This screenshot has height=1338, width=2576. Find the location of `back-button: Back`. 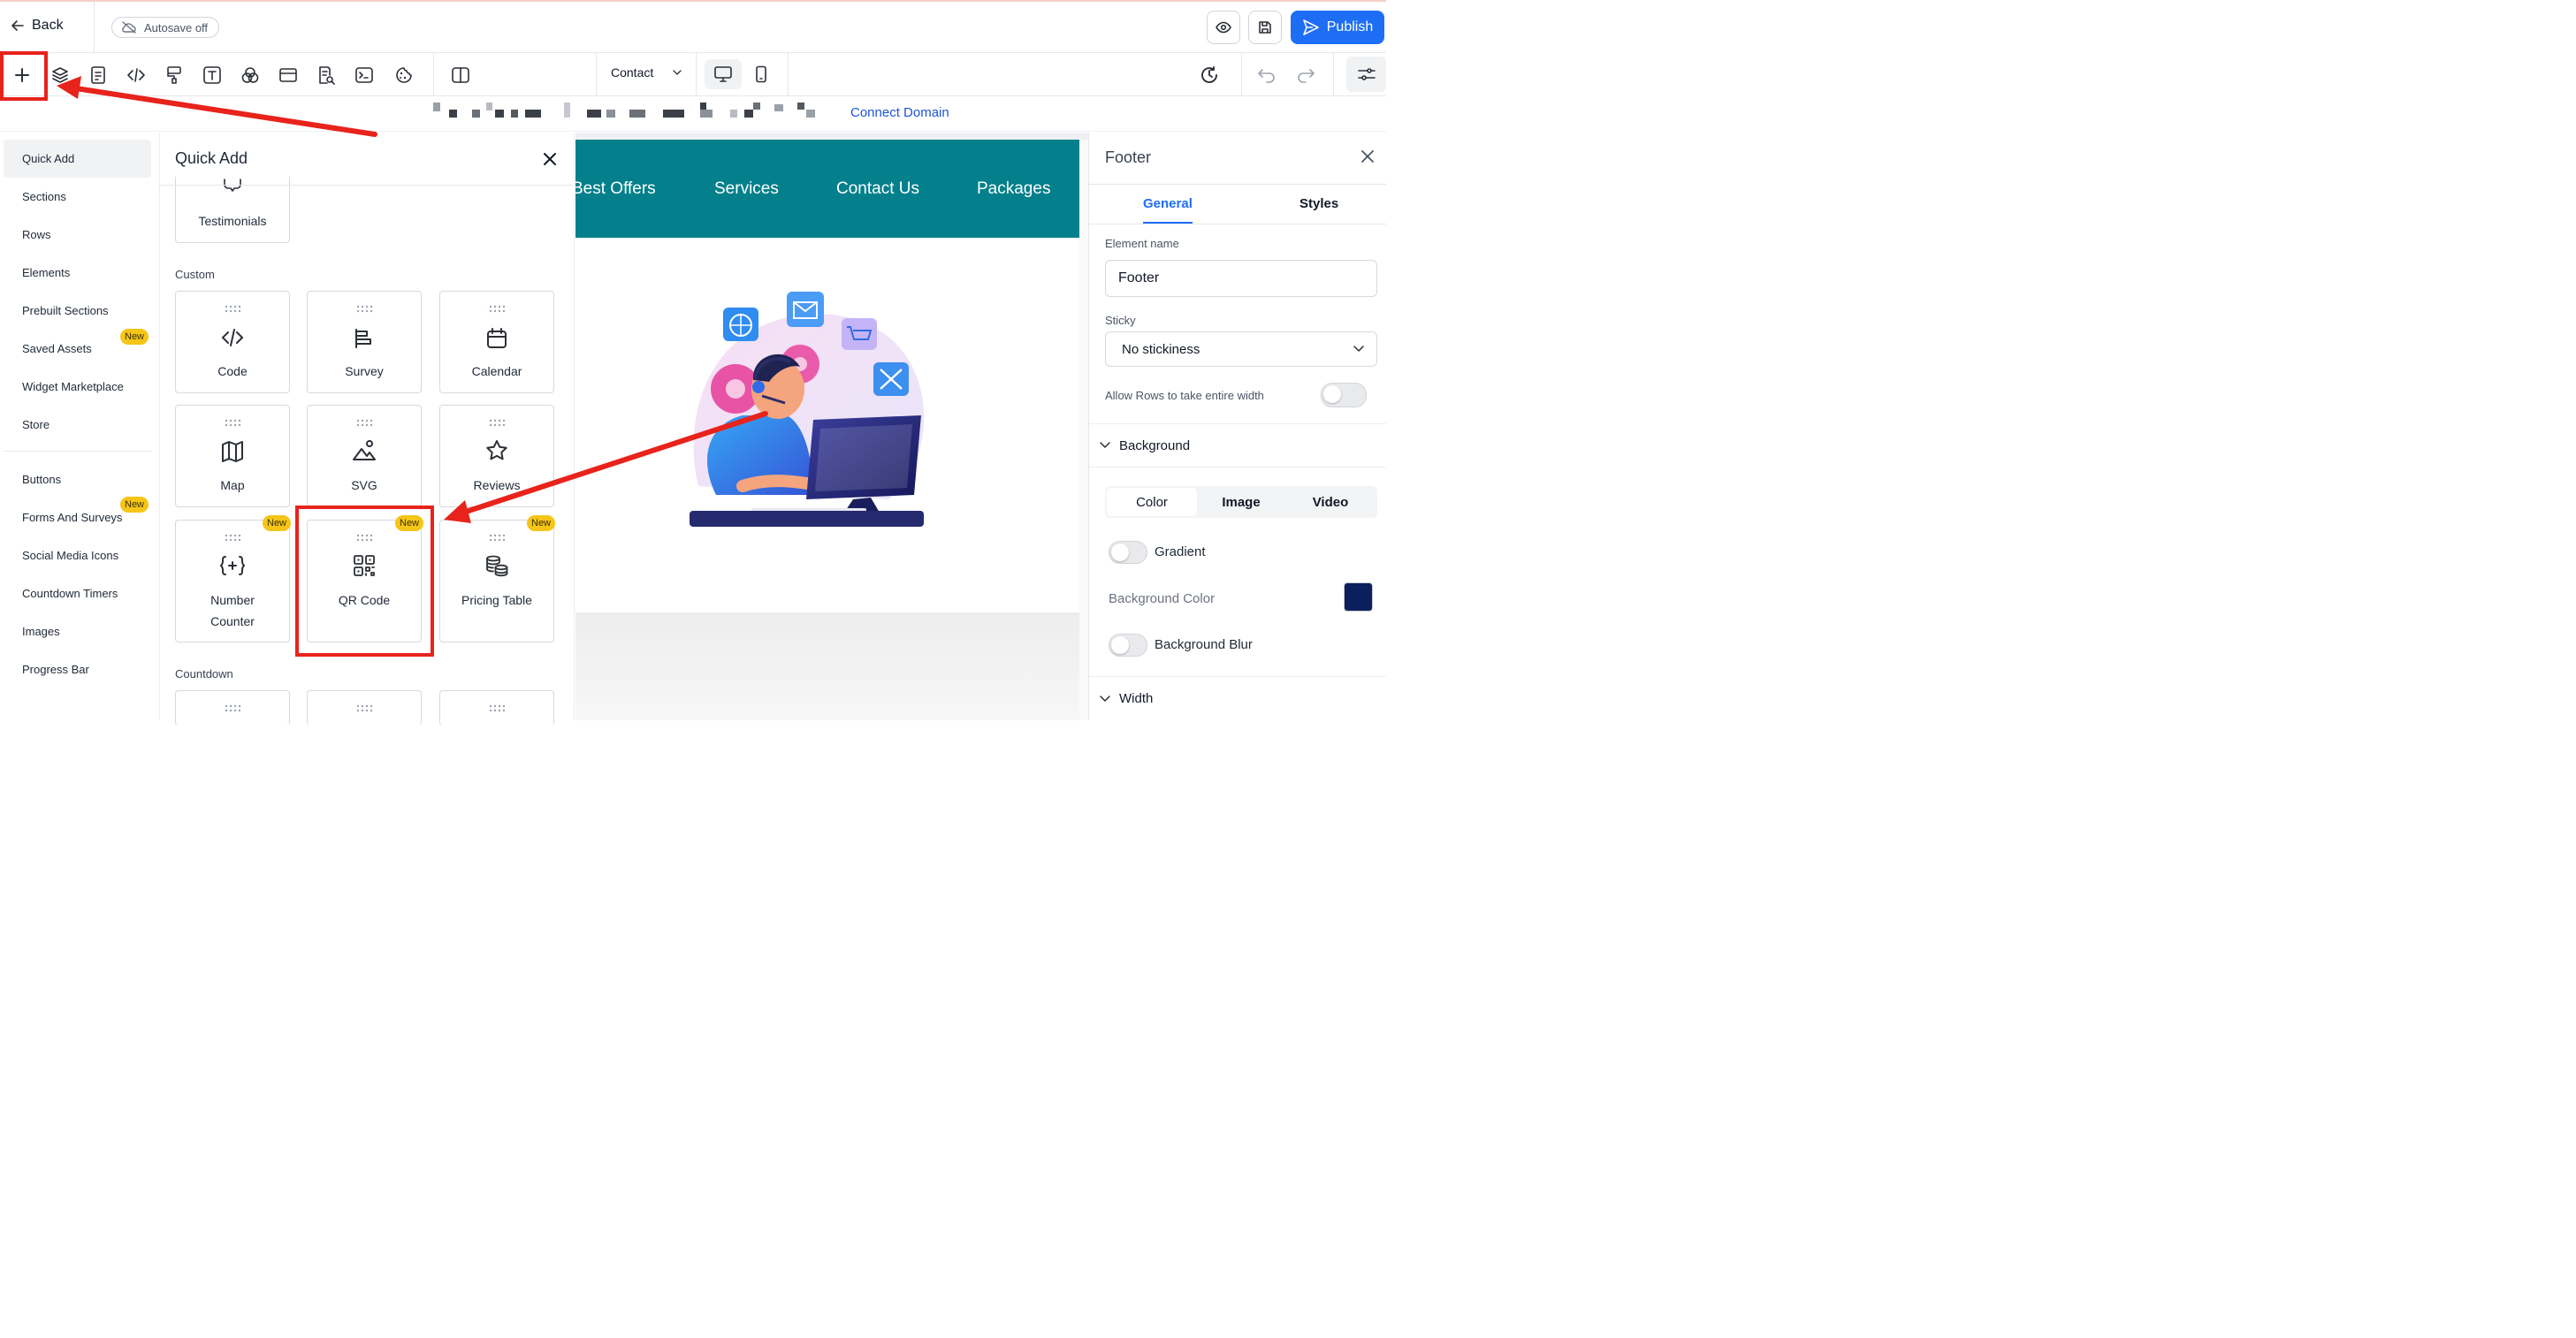

back-button: Back is located at coordinates (37, 26).